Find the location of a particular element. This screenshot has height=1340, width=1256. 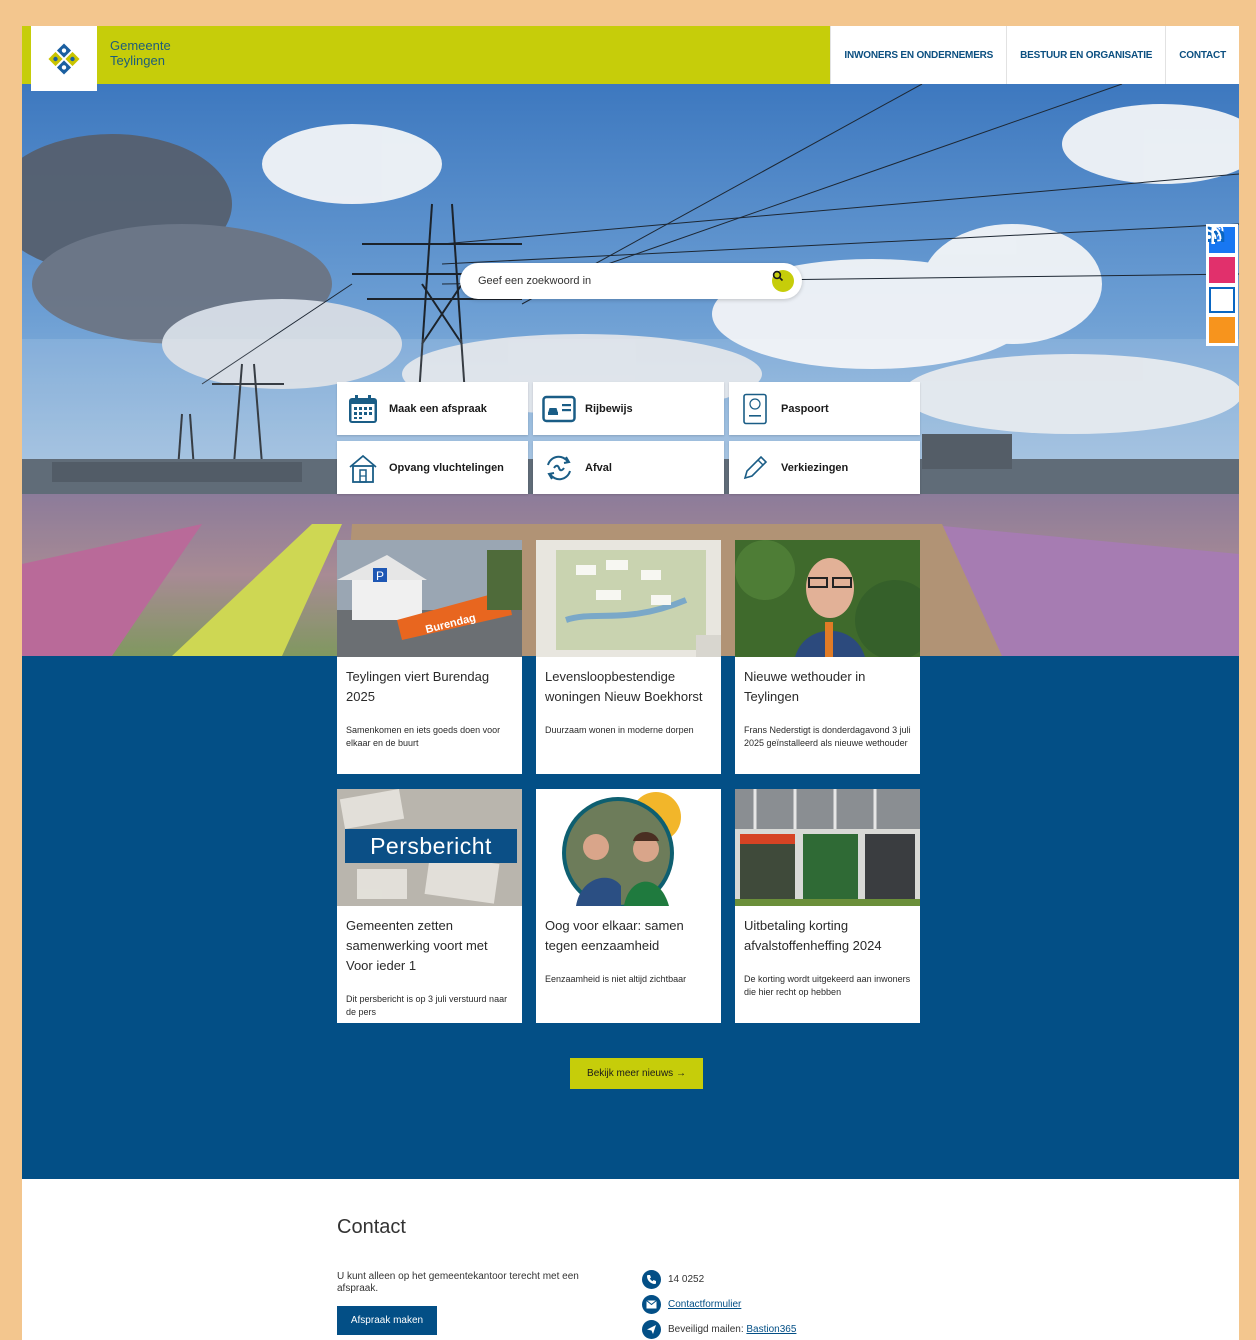

quick-link-maak-een-afspraak: Maak een afspraak is located at coordinates (432, 408).